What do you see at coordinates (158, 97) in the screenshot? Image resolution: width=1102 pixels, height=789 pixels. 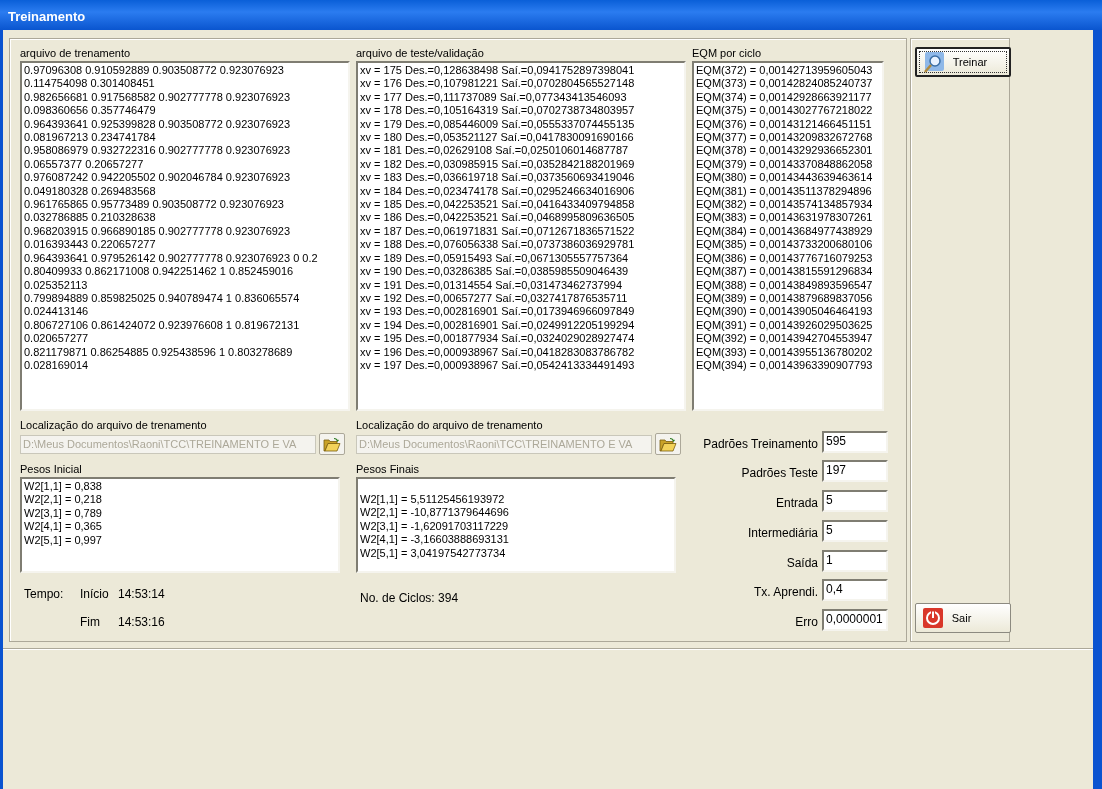 I see `text-line: 0.982656681 0.917568582 0.902777778 0.923076923` at bounding box center [158, 97].